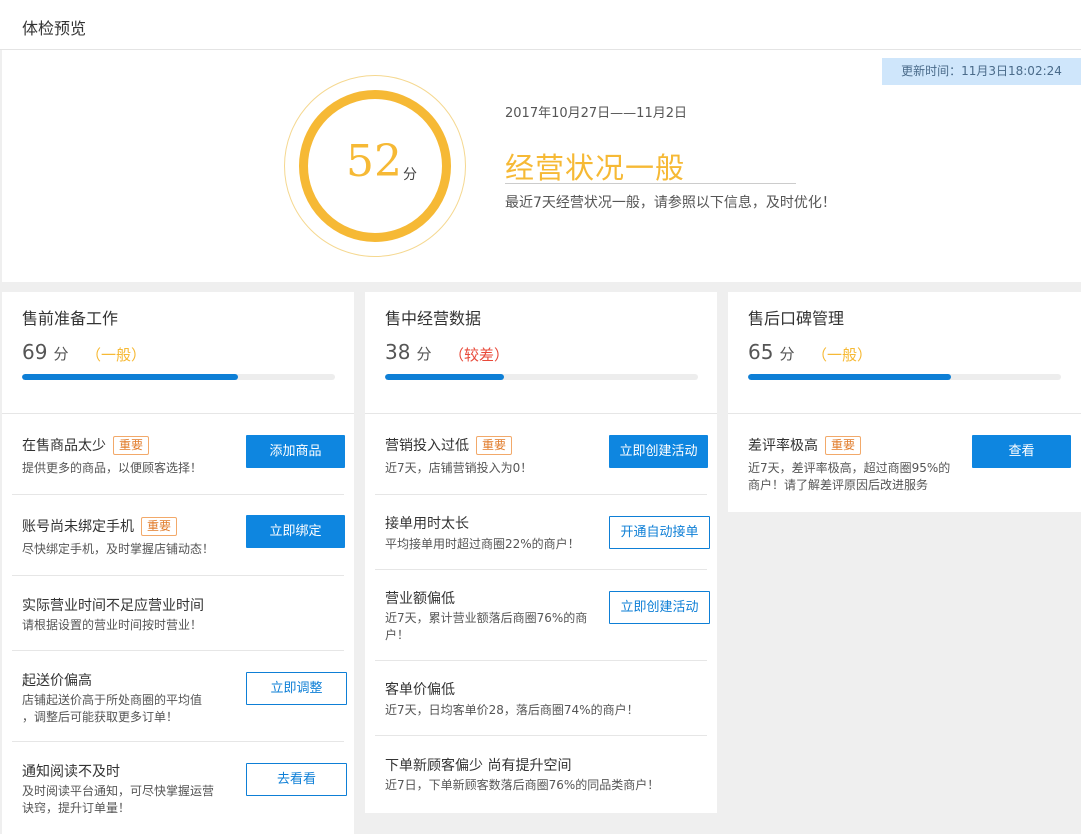  Describe the element at coordinates (178, 454) in the screenshot. I see `list-item: 在售商品太少 重要 提供更多的商品，以便顾客选择！ 添加商品` at that location.